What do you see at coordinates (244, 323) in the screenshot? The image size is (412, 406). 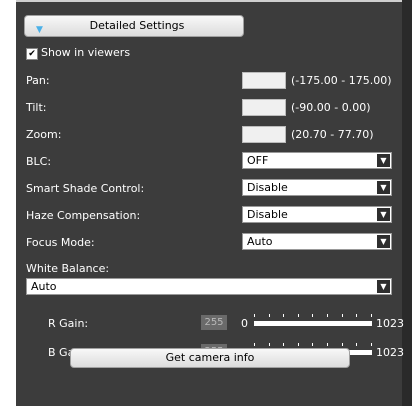 I see `r-gain-min: 0` at bounding box center [244, 323].